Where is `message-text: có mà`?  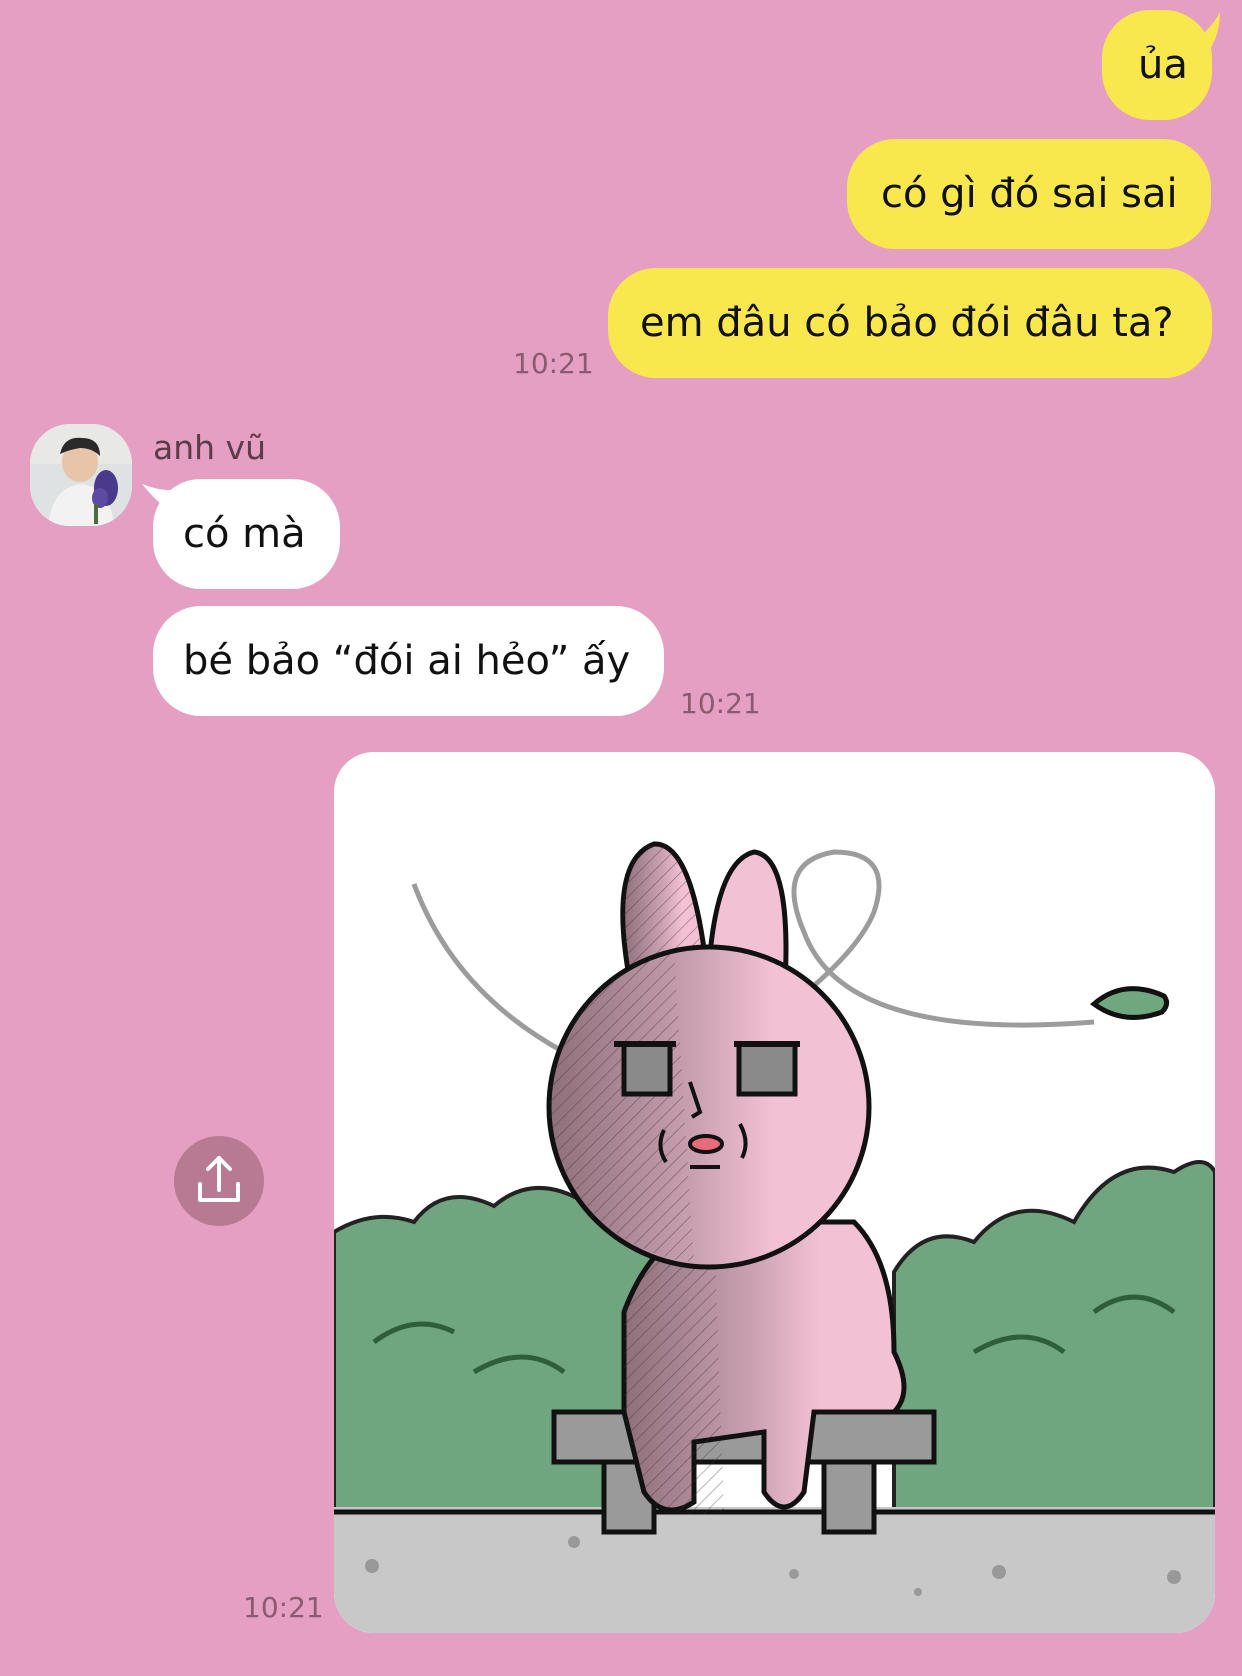 message-text: có mà is located at coordinates (244, 534).